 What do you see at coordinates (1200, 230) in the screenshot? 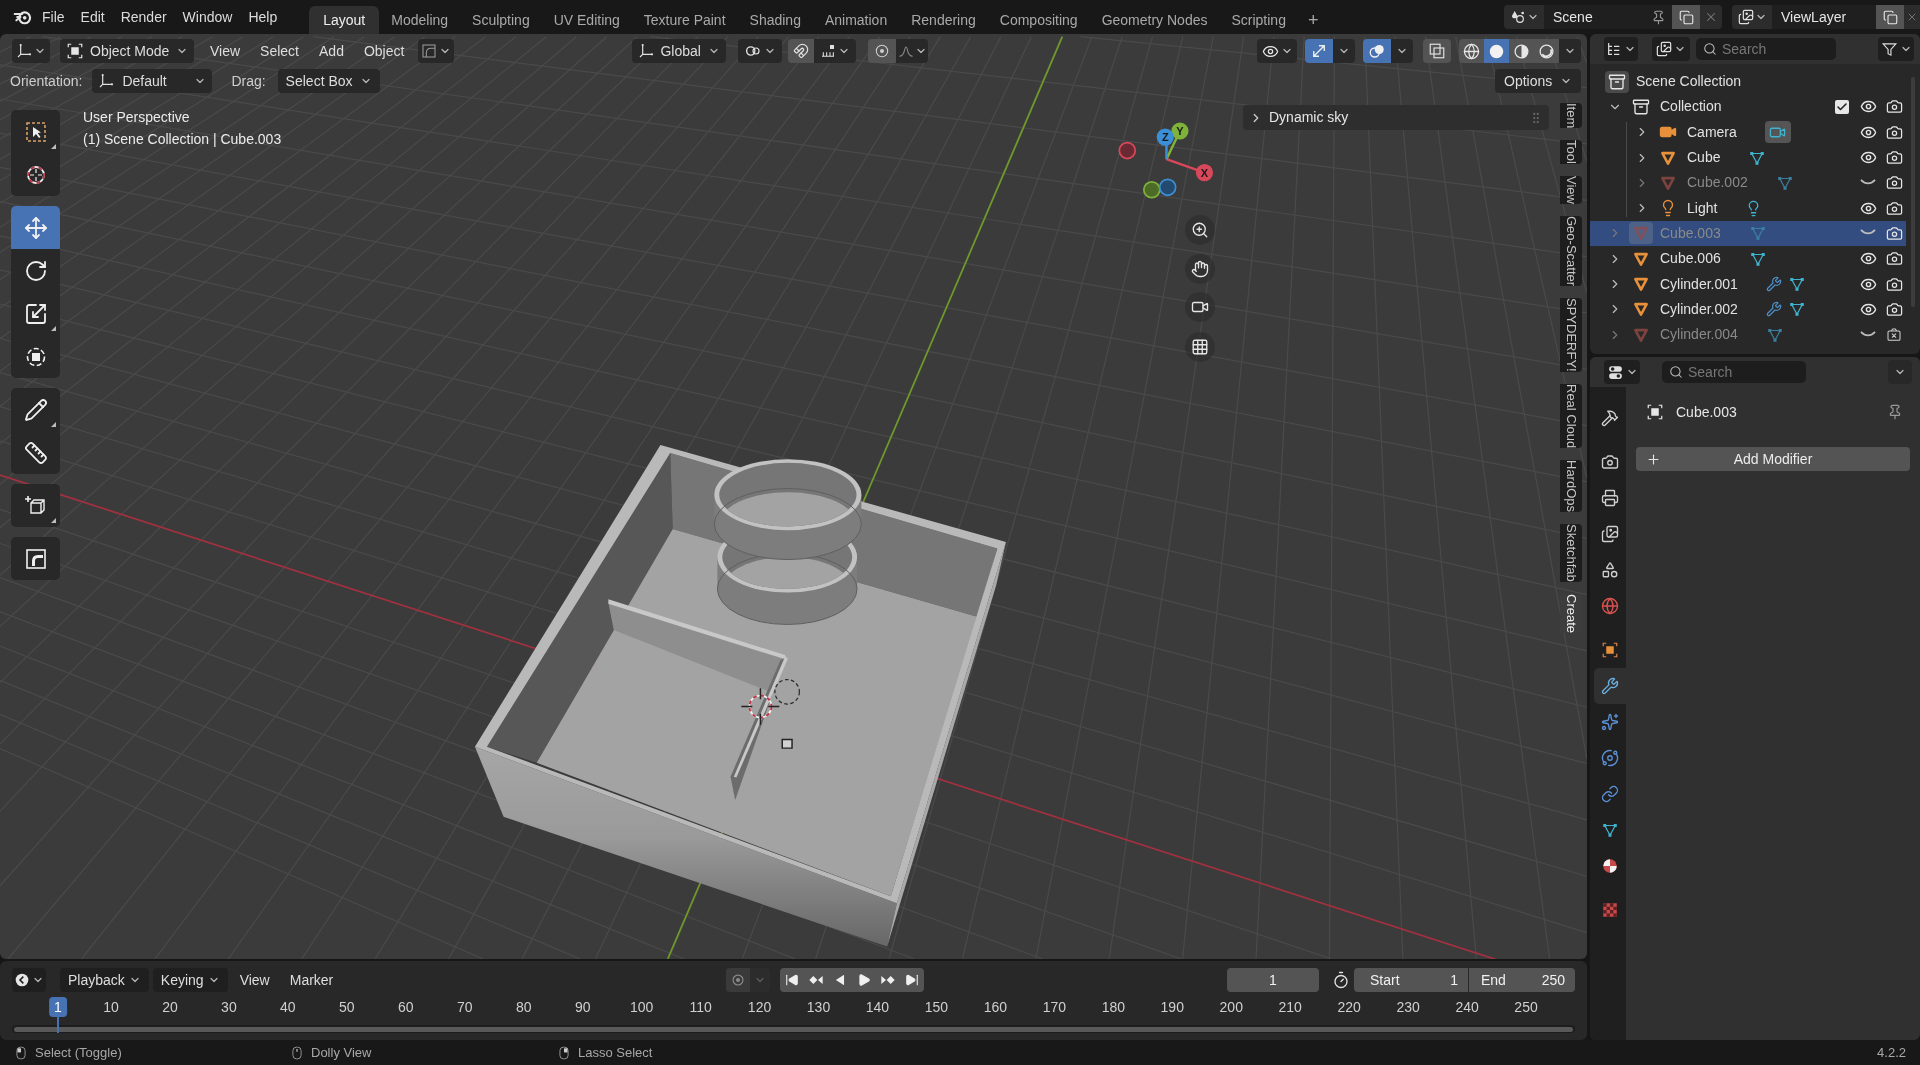
I see `zoom-button` at bounding box center [1200, 230].